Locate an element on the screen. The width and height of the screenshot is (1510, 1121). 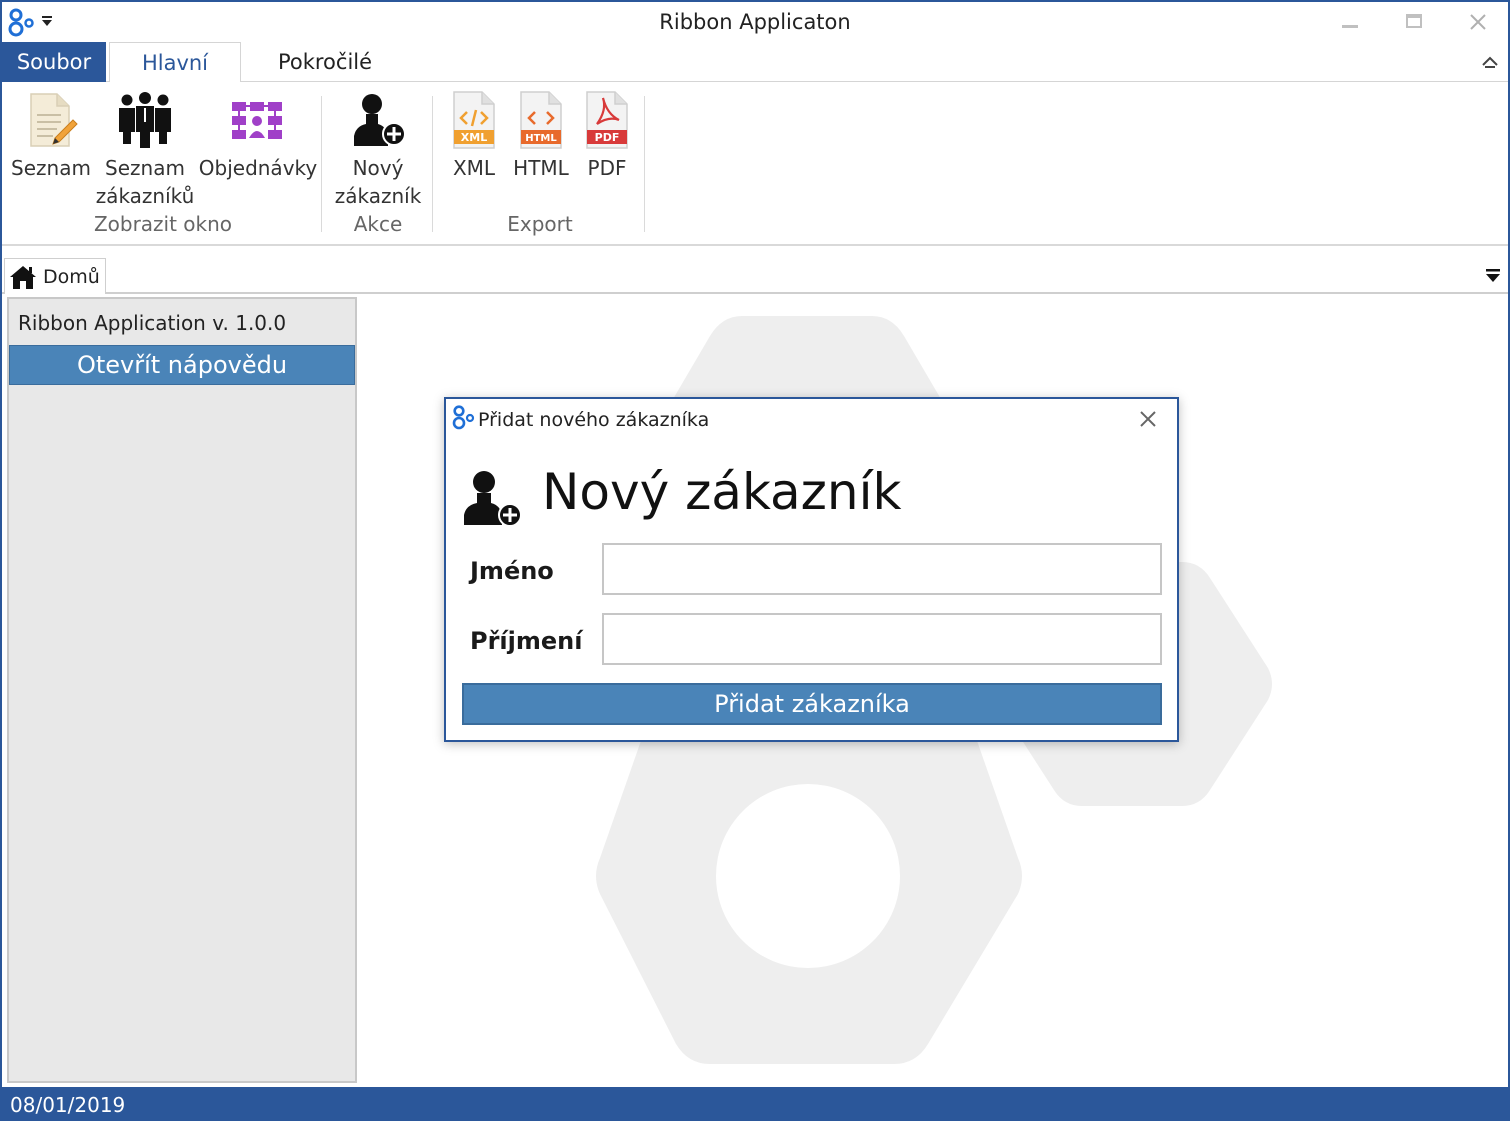
pdf-label: PDF is located at coordinates (607, 168).